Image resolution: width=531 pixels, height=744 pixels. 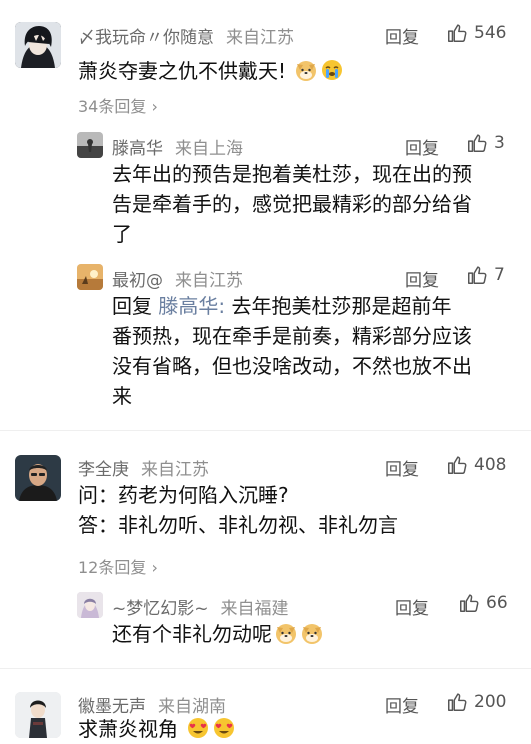 I want to click on username-text: 滕高华, so click(x=137, y=149).